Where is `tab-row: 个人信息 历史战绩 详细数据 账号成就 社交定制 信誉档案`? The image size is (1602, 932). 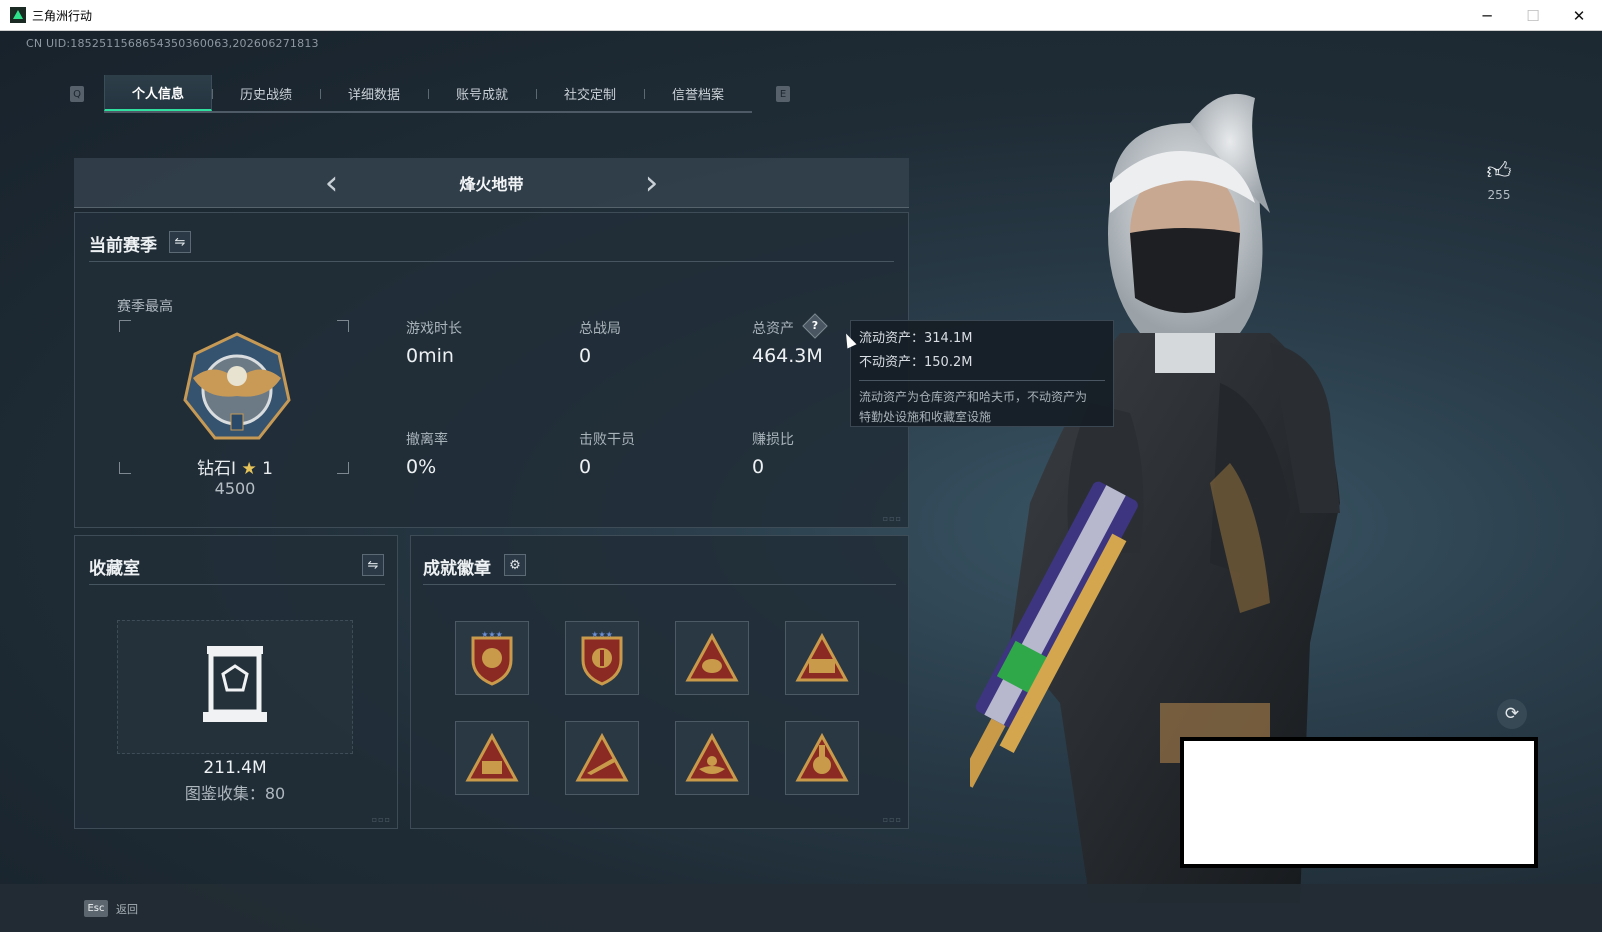
tab-row: 个人信息 历史战绩 详细数据 账号成就 社交定制 信誉档案 is located at coordinates (428, 94).